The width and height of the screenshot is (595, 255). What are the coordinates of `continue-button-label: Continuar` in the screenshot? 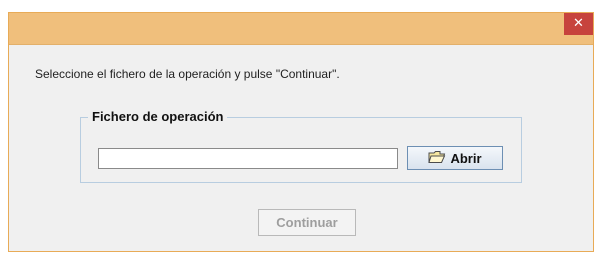 It's located at (307, 222).